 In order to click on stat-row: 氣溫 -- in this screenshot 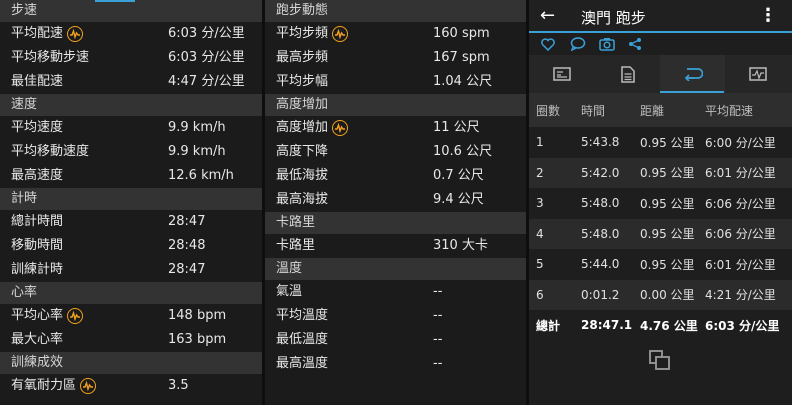, I will do `click(395, 292)`.